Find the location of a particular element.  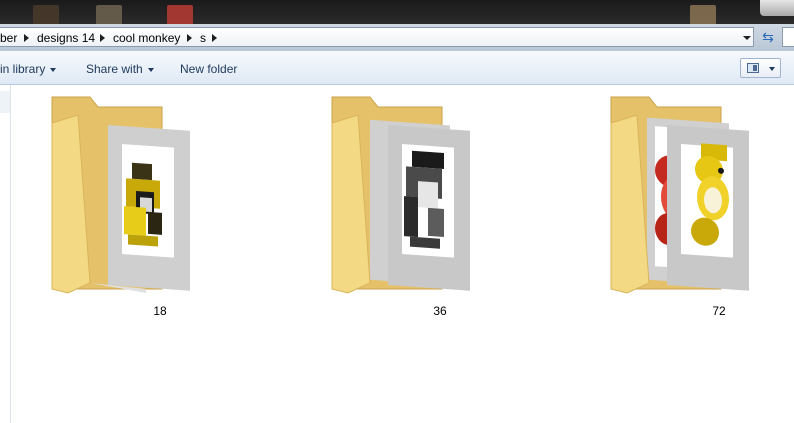

refresh-icon: ⇆ is located at coordinates (768, 37).